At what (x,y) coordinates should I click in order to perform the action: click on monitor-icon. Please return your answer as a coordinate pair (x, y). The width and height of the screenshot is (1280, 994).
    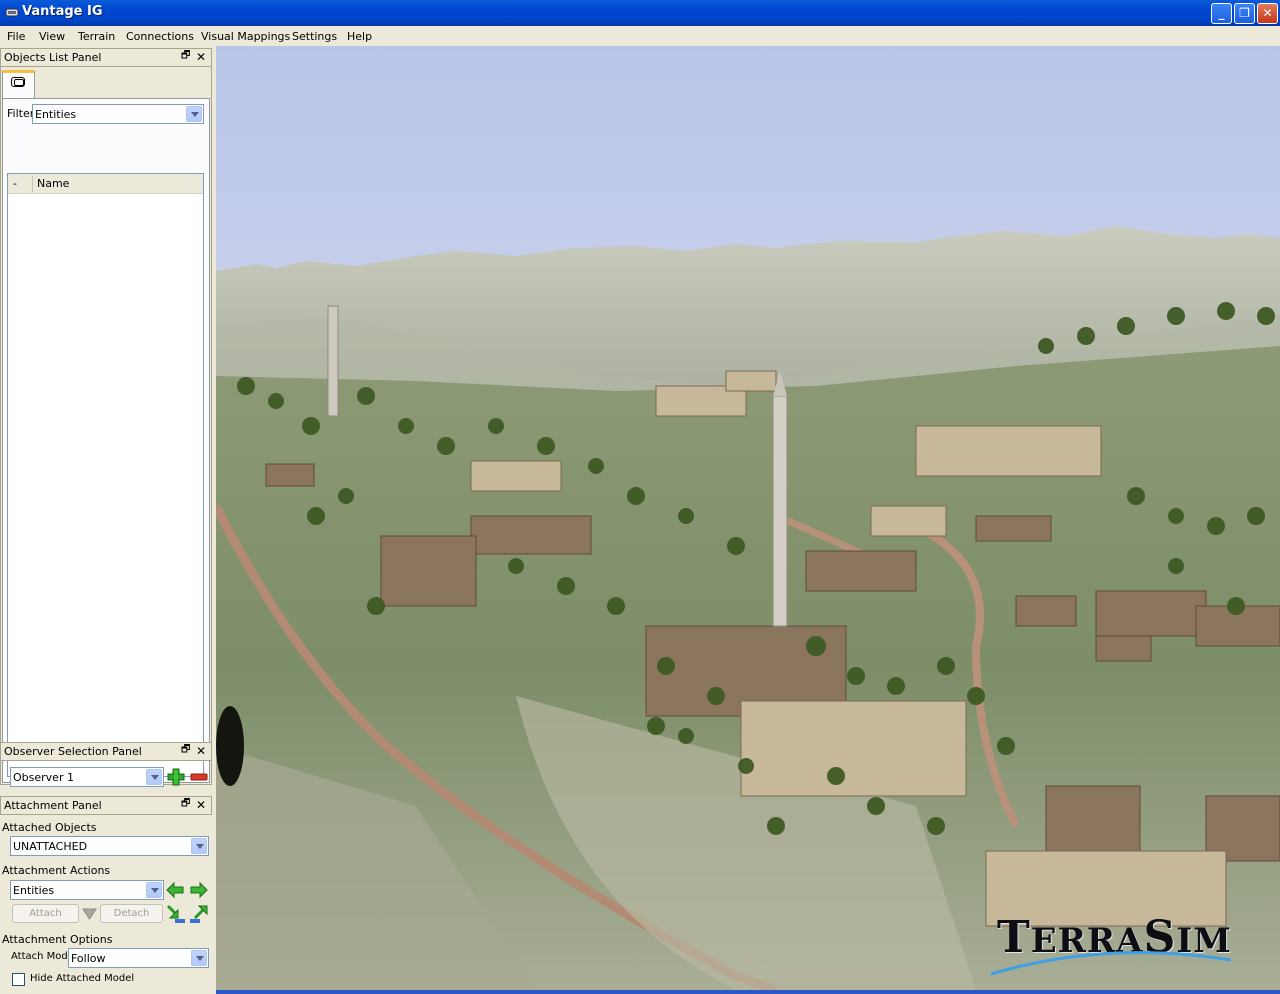
    Looking at the image, I should click on (18, 82).